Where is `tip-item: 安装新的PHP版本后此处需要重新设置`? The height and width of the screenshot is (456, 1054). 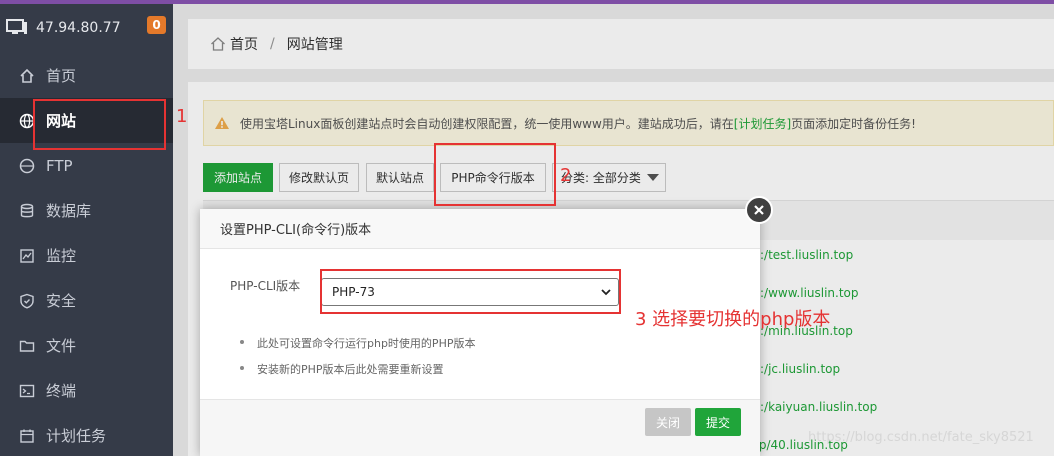 tip-item: 安装新的PHP版本后此处需要重新设置 is located at coordinates (357, 369).